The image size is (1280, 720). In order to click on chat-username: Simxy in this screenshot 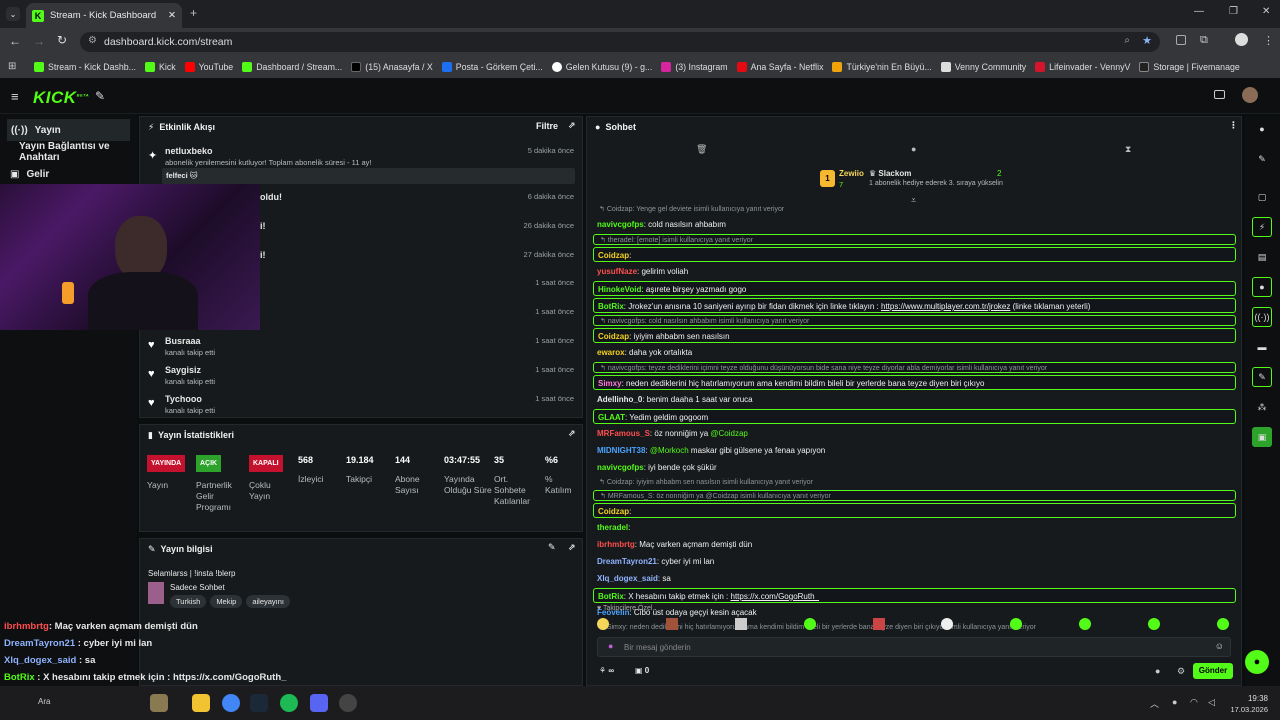, I will do `click(610, 383)`.